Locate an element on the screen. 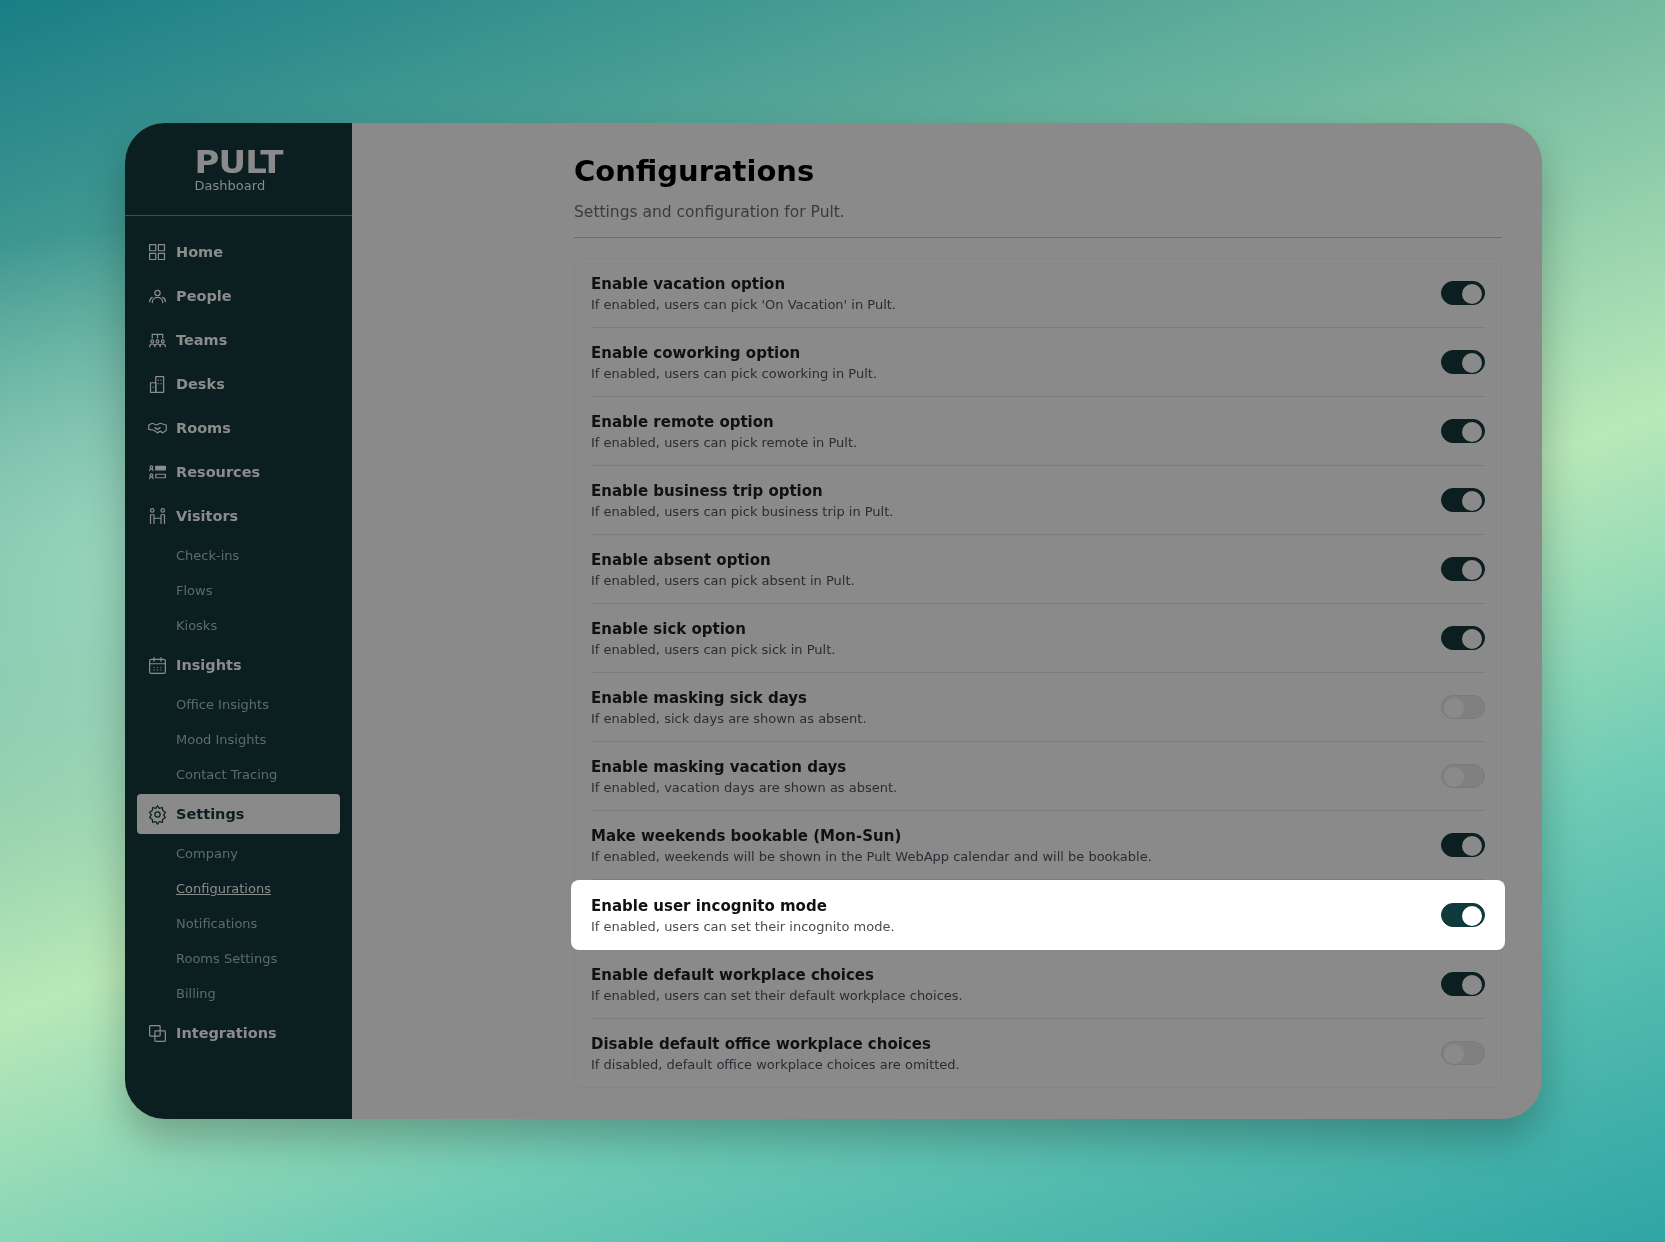 This screenshot has width=1665, height=1242. grid-icon is located at coordinates (157, 252).